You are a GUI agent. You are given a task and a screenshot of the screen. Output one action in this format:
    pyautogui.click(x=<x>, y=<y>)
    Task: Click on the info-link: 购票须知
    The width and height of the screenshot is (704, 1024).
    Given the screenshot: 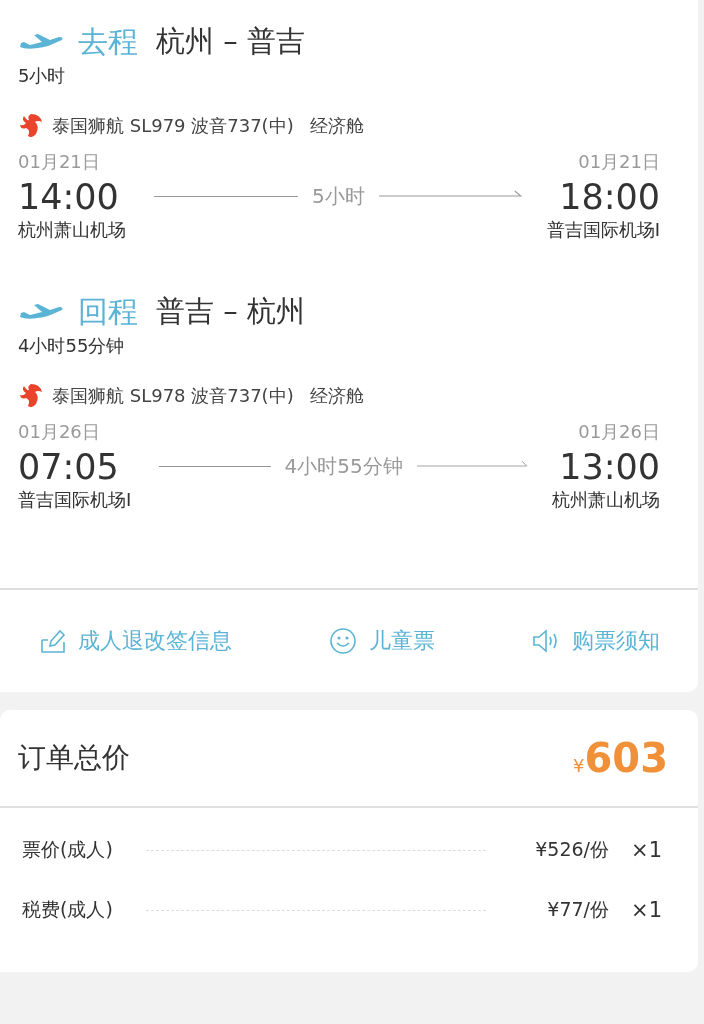 What is the action you would take?
    pyautogui.click(x=596, y=641)
    